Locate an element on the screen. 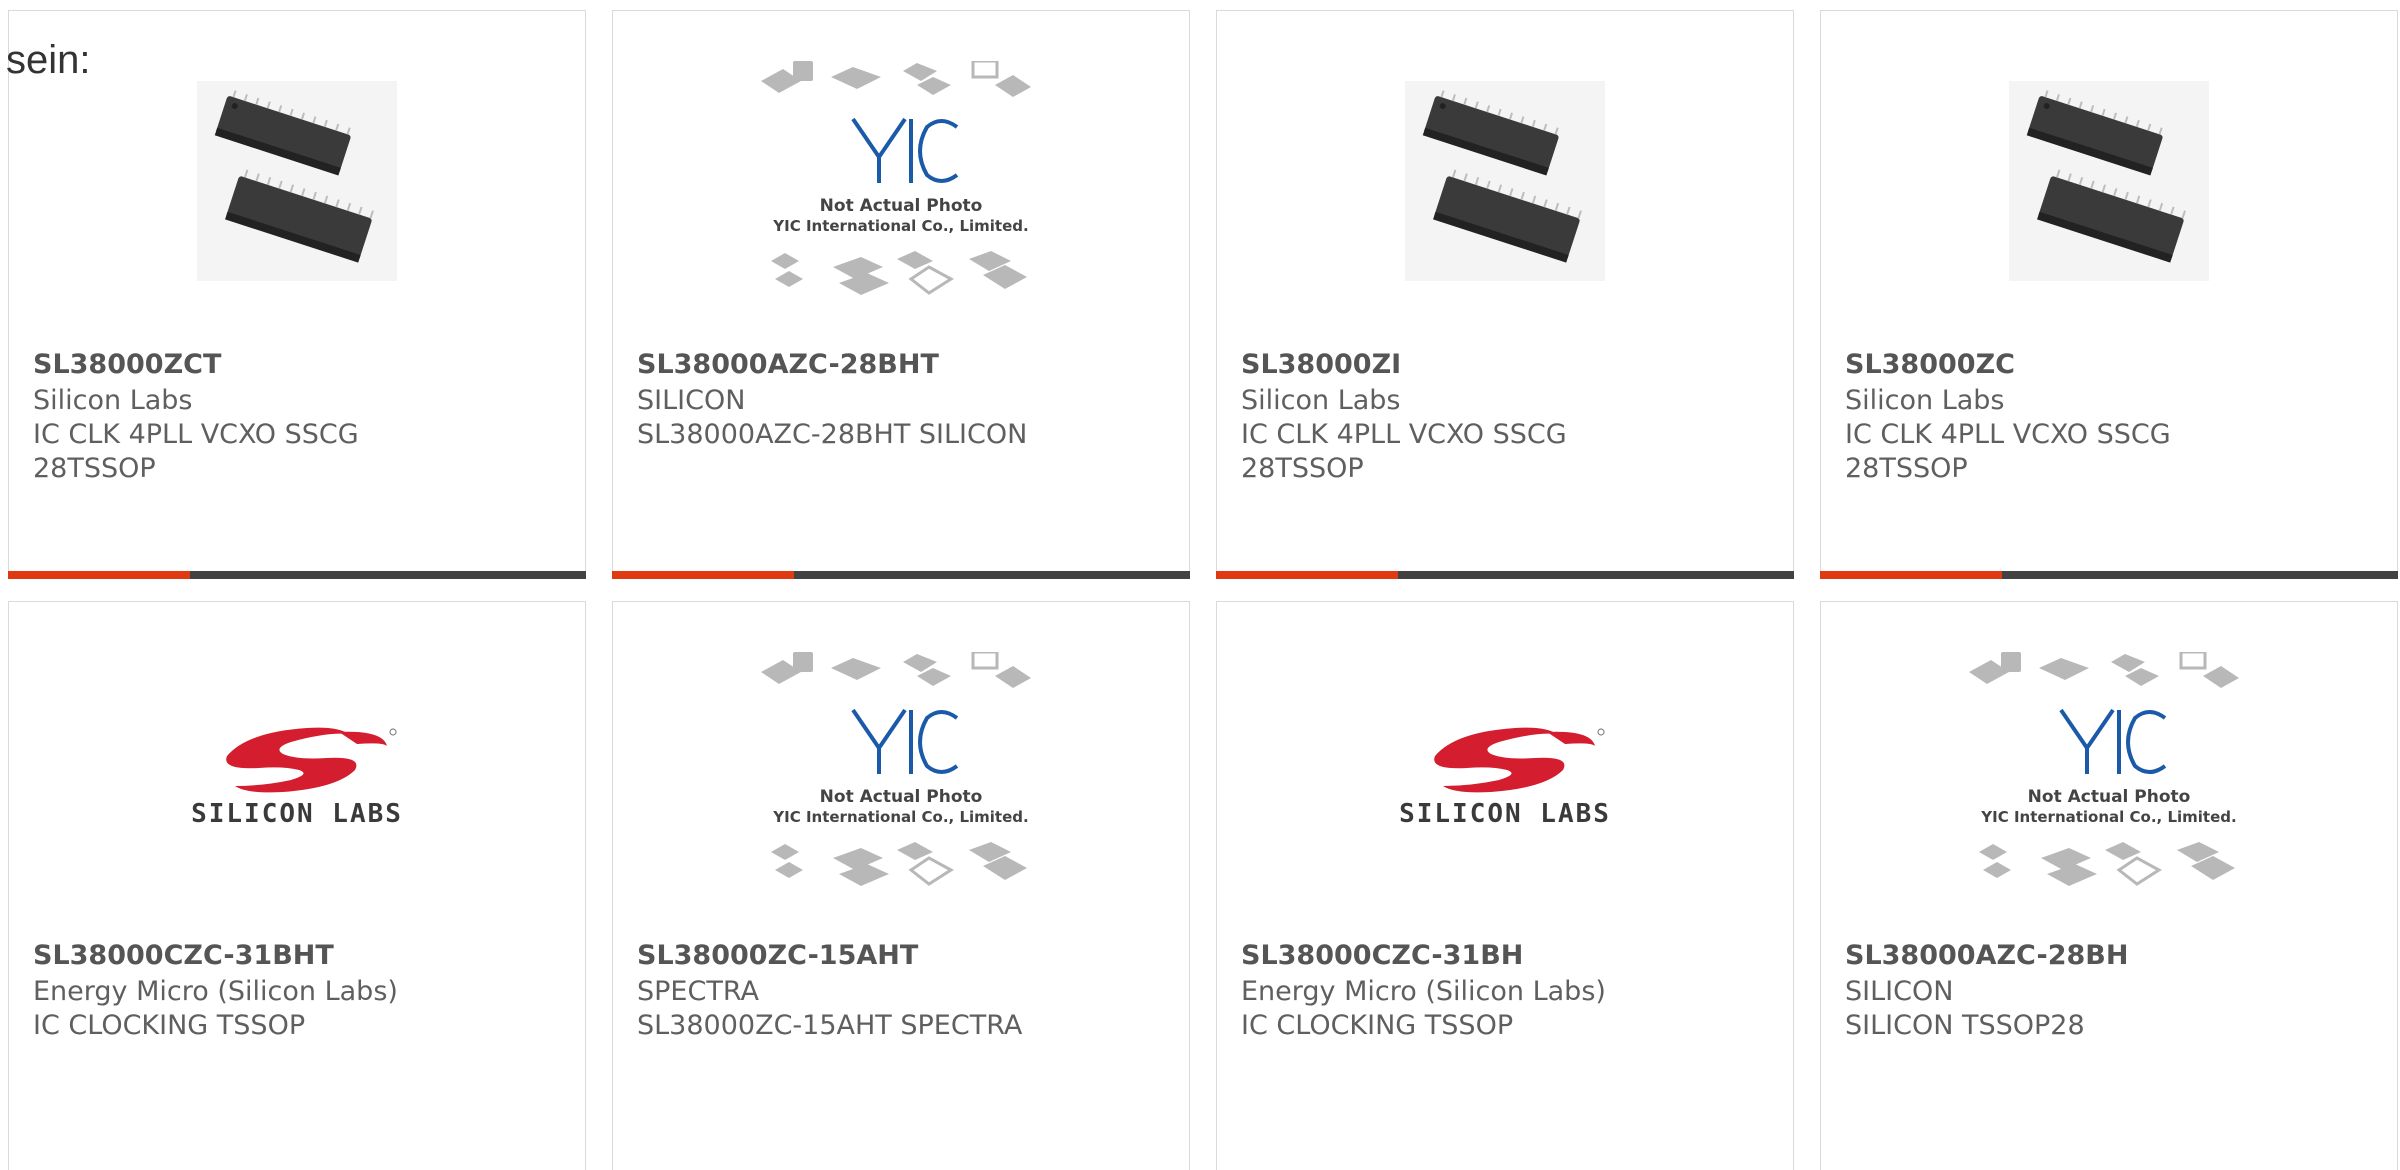  description: SL38000ZC-15AHT SPECTRA is located at coordinates (830, 1025).